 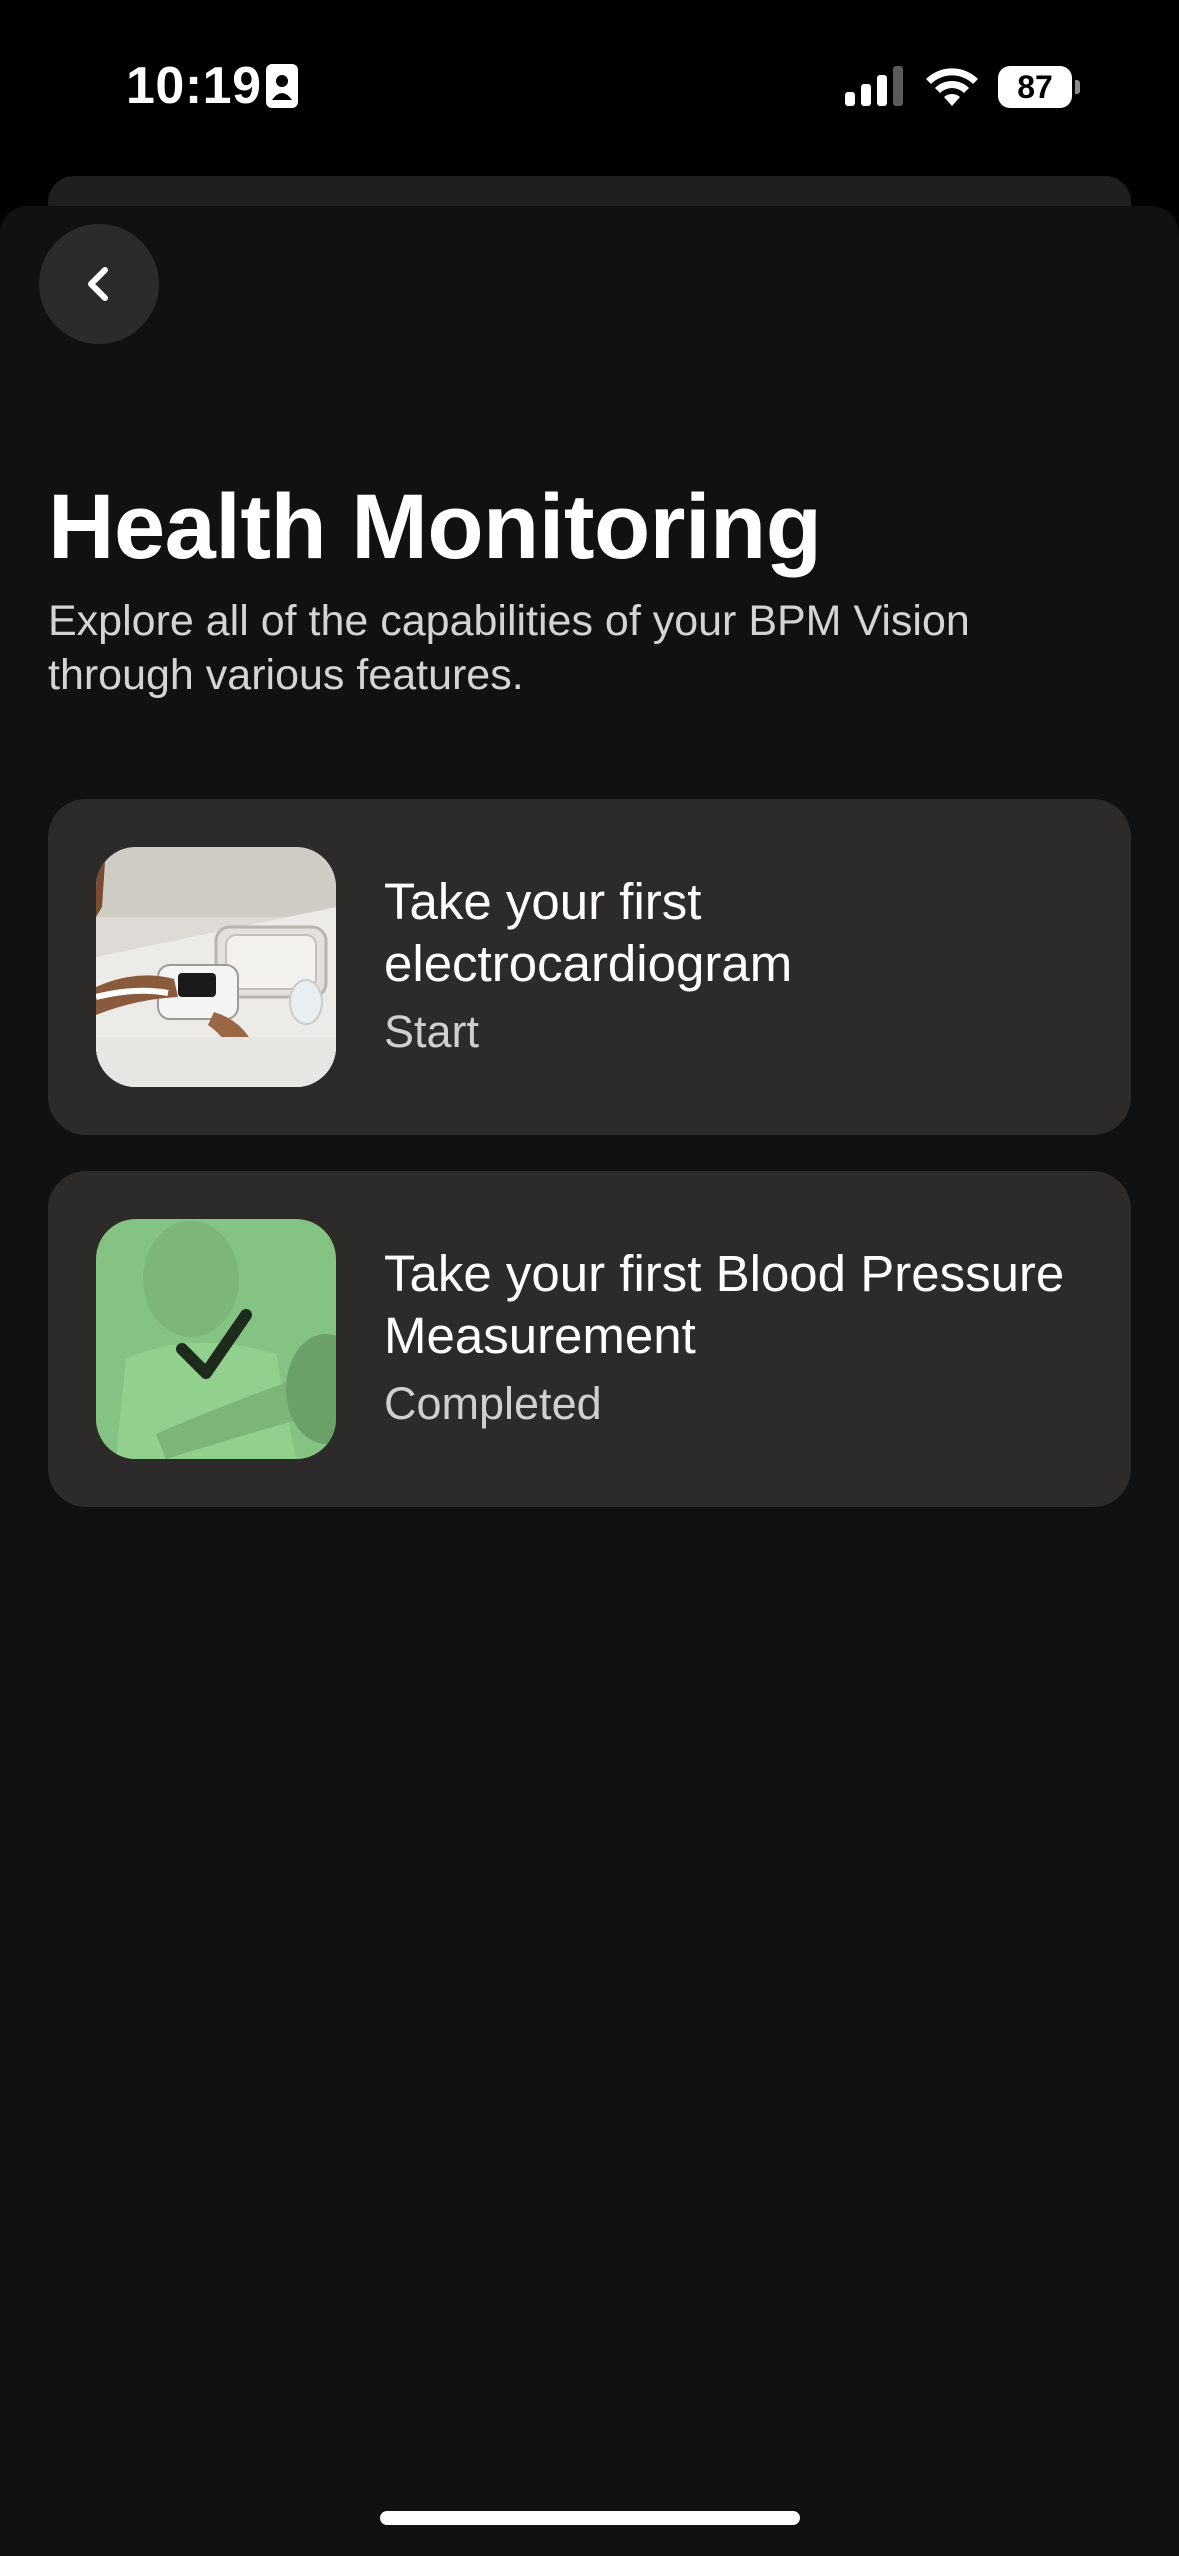 I want to click on feature-title: Take your first electrocardiogram, so click(x=588, y=932).